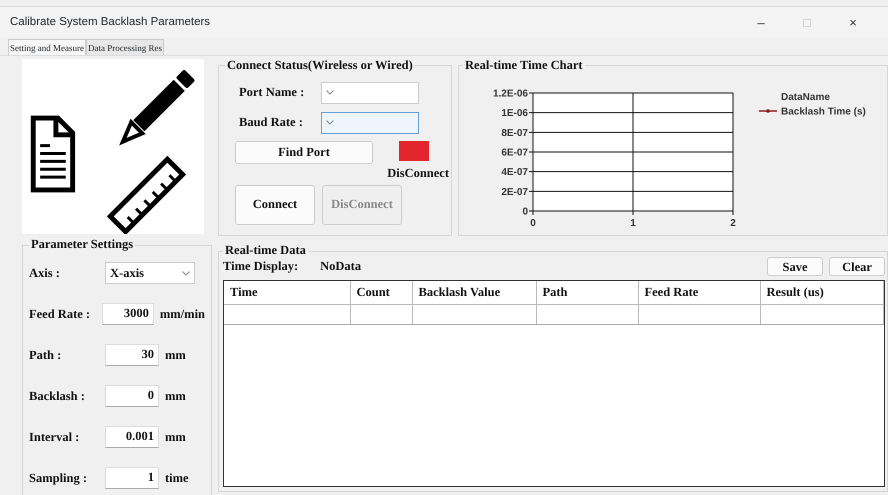 The image size is (888, 495). I want to click on field-label: Port Name :, so click(272, 93).